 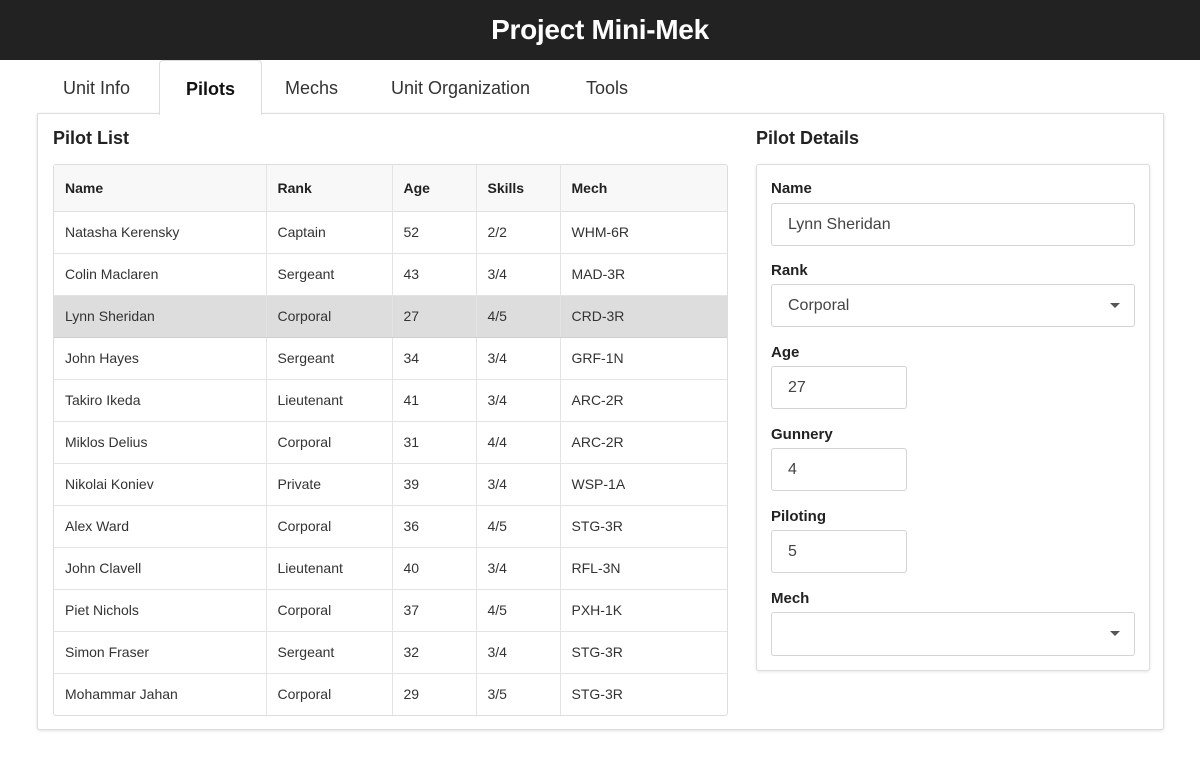 What do you see at coordinates (643, 274) in the screenshot?
I see `cell-mech: MAD-3R` at bounding box center [643, 274].